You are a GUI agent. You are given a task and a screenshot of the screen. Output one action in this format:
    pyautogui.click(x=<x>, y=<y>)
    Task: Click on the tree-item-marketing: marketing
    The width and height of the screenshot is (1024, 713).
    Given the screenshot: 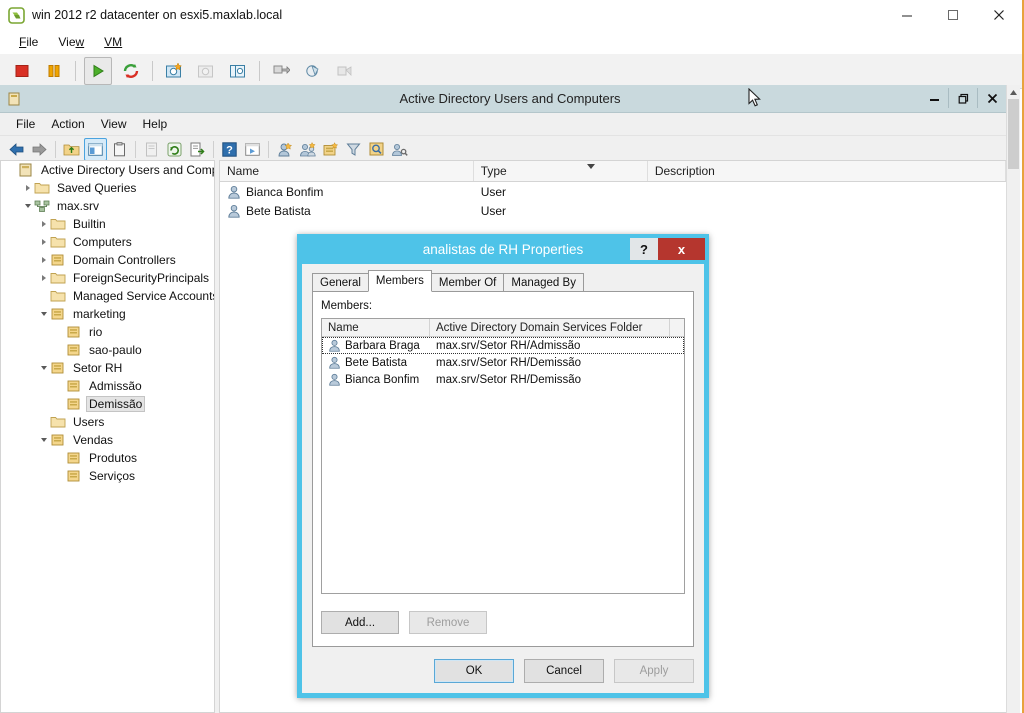 What is the action you would take?
    pyautogui.click(x=107, y=314)
    